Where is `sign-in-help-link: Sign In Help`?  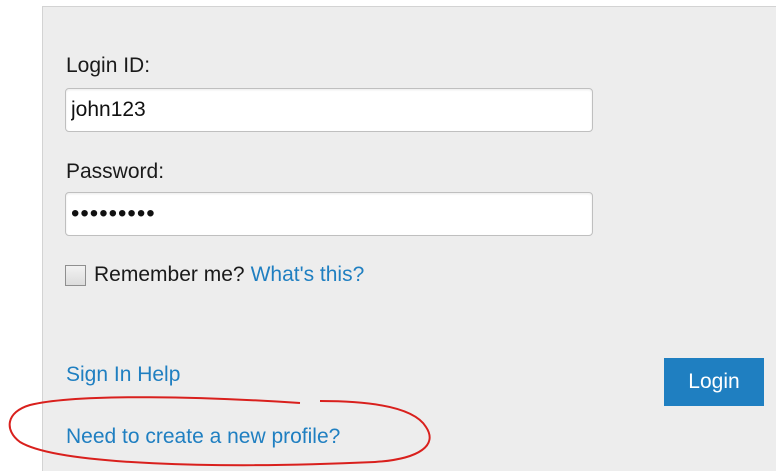
sign-in-help-link: Sign In Help is located at coordinates (123, 375).